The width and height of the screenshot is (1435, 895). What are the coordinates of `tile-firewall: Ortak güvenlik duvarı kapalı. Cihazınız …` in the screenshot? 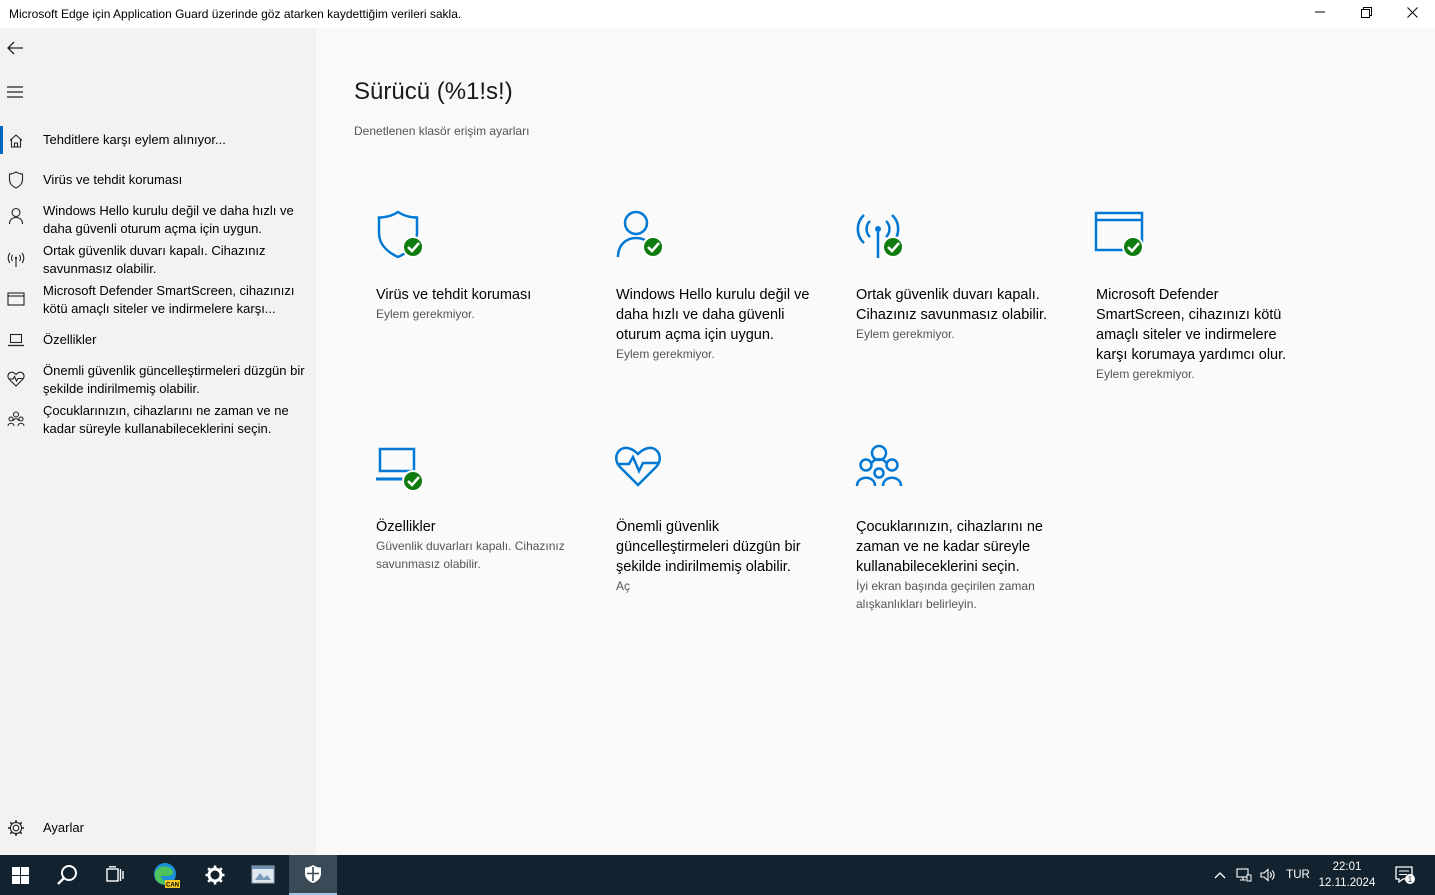 It's located at (950, 305).